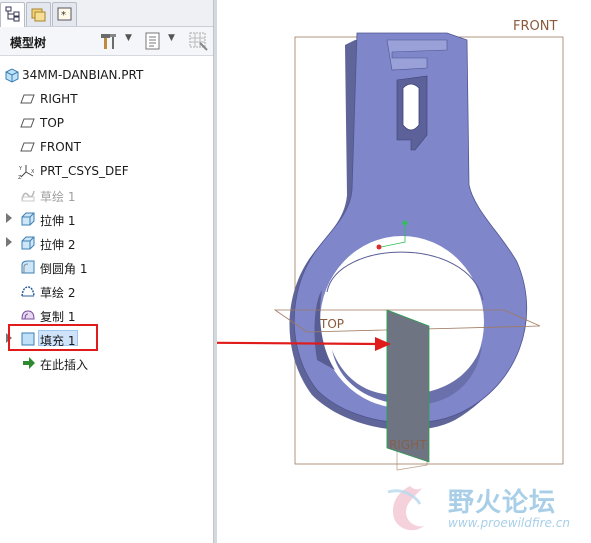 The height and width of the screenshot is (543, 591). I want to click on show-list-icon, so click(152, 41).